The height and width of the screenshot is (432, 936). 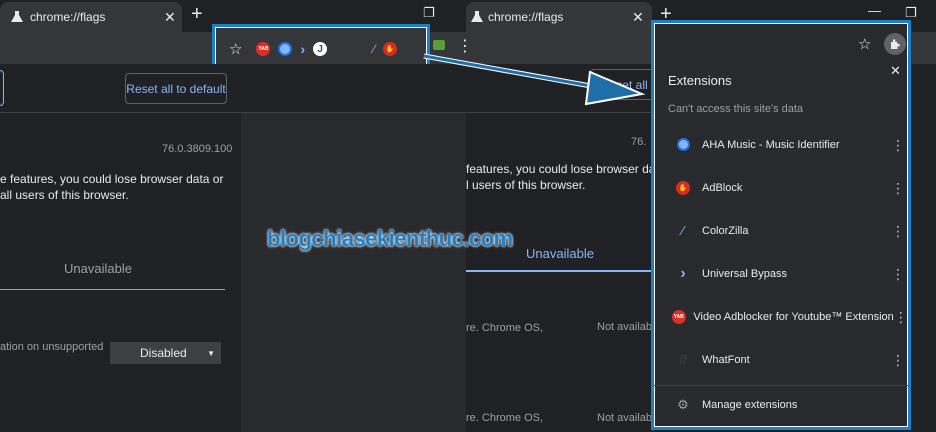 What do you see at coordinates (112, 289) in the screenshot?
I see `tab-divider` at bounding box center [112, 289].